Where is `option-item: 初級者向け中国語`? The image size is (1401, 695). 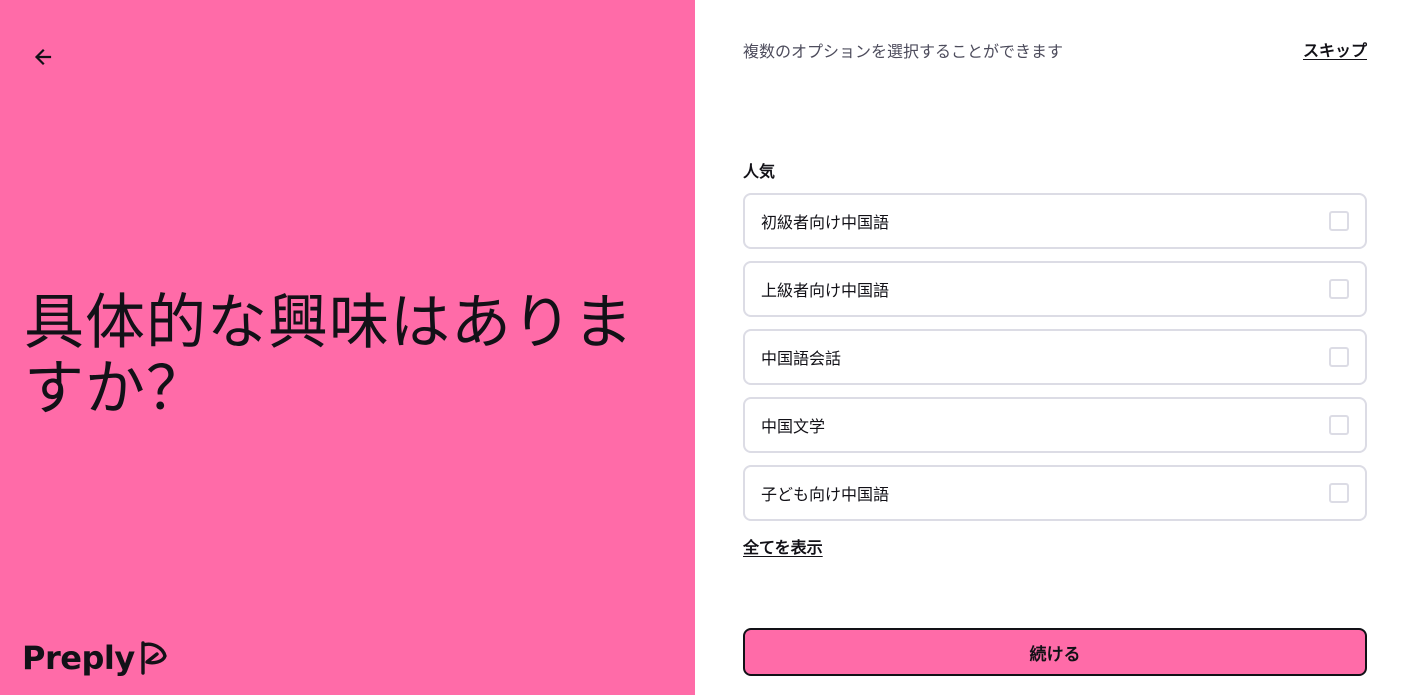 option-item: 初級者向け中国語 is located at coordinates (1055, 221).